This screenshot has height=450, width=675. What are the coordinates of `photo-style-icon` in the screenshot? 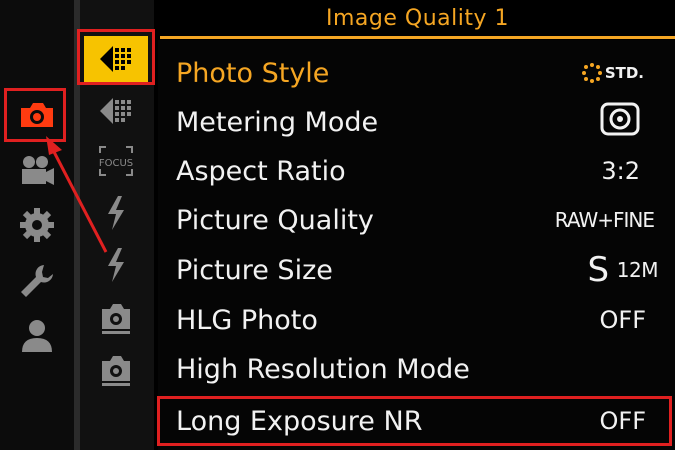 It's located at (591, 73).